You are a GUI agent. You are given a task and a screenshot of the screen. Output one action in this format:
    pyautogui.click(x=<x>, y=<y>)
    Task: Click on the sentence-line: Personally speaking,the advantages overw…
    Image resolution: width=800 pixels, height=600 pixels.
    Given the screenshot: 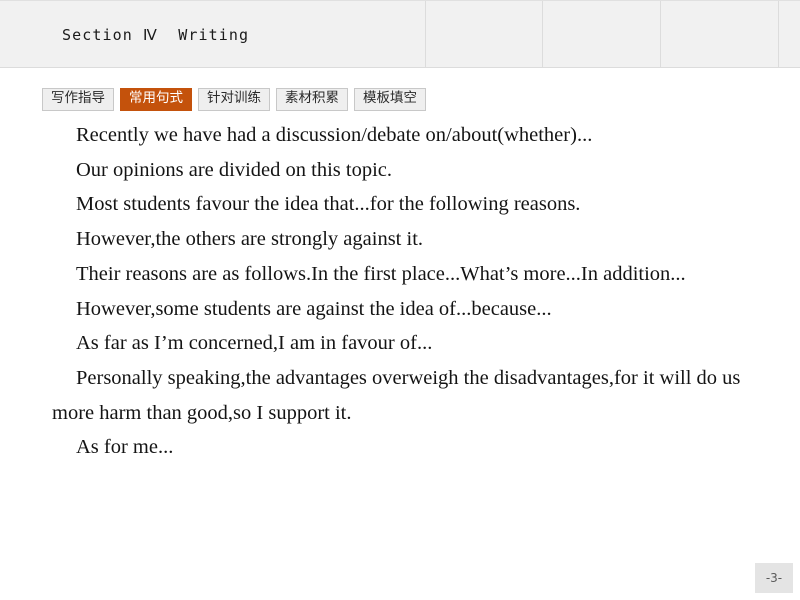 What is the action you would take?
    pyautogui.click(x=399, y=395)
    